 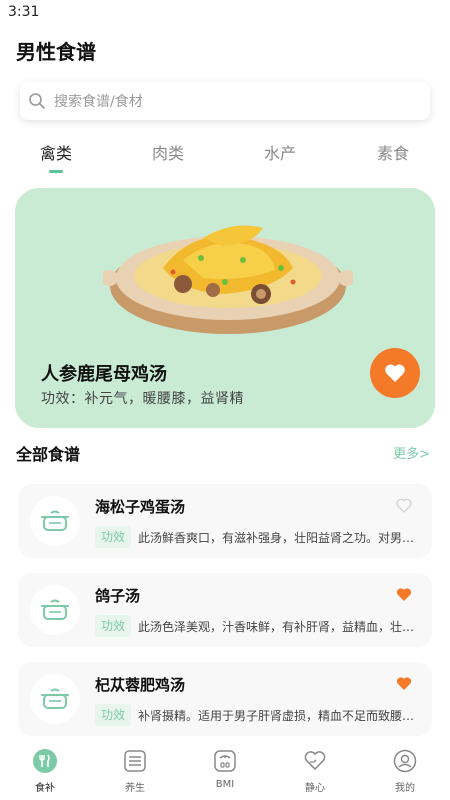 I want to click on recipe-name: 鸽子汤, so click(x=118, y=596).